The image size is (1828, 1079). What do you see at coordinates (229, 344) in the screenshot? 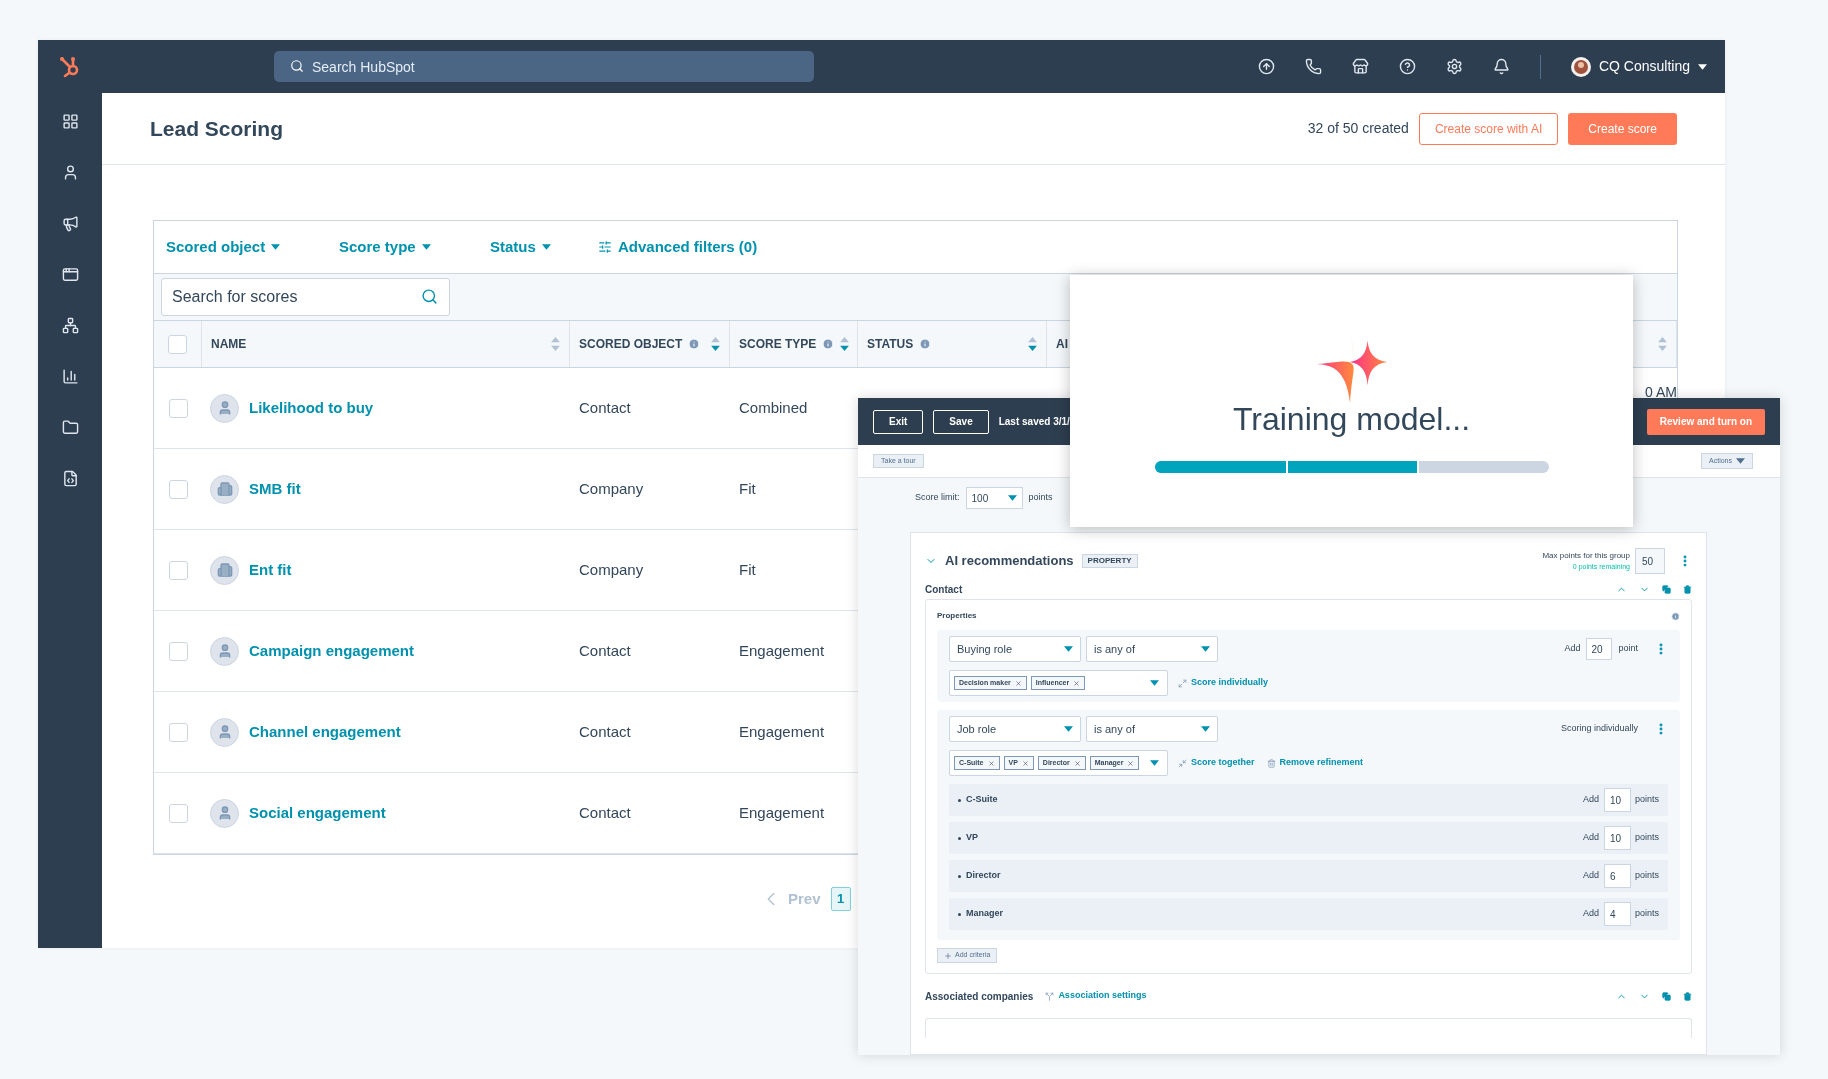
I see `column-header: NAME` at bounding box center [229, 344].